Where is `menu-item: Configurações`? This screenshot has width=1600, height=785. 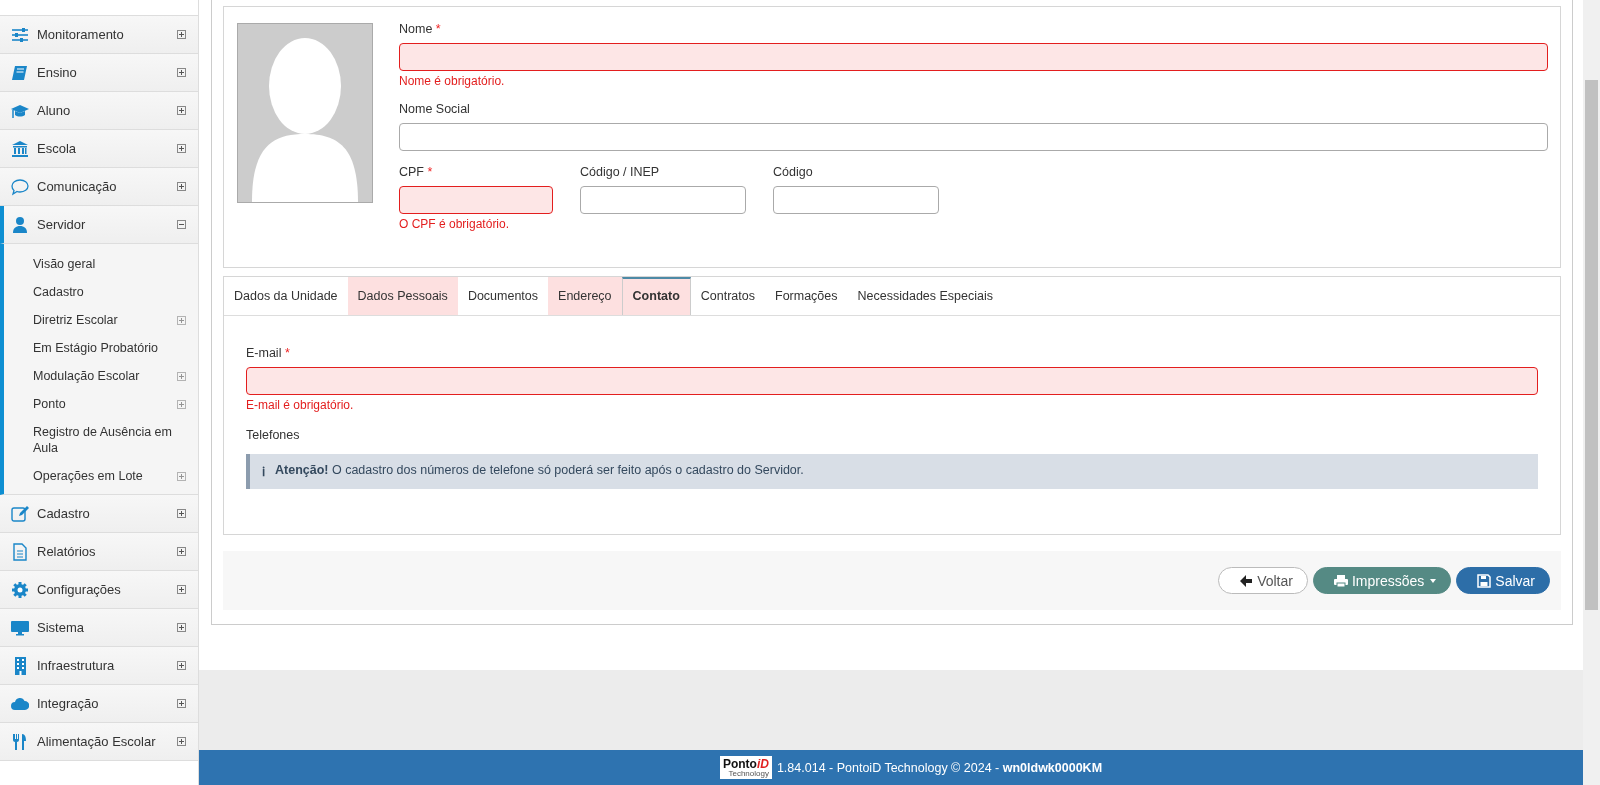 menu-item: Configurações is located at coordinates (99, 590).